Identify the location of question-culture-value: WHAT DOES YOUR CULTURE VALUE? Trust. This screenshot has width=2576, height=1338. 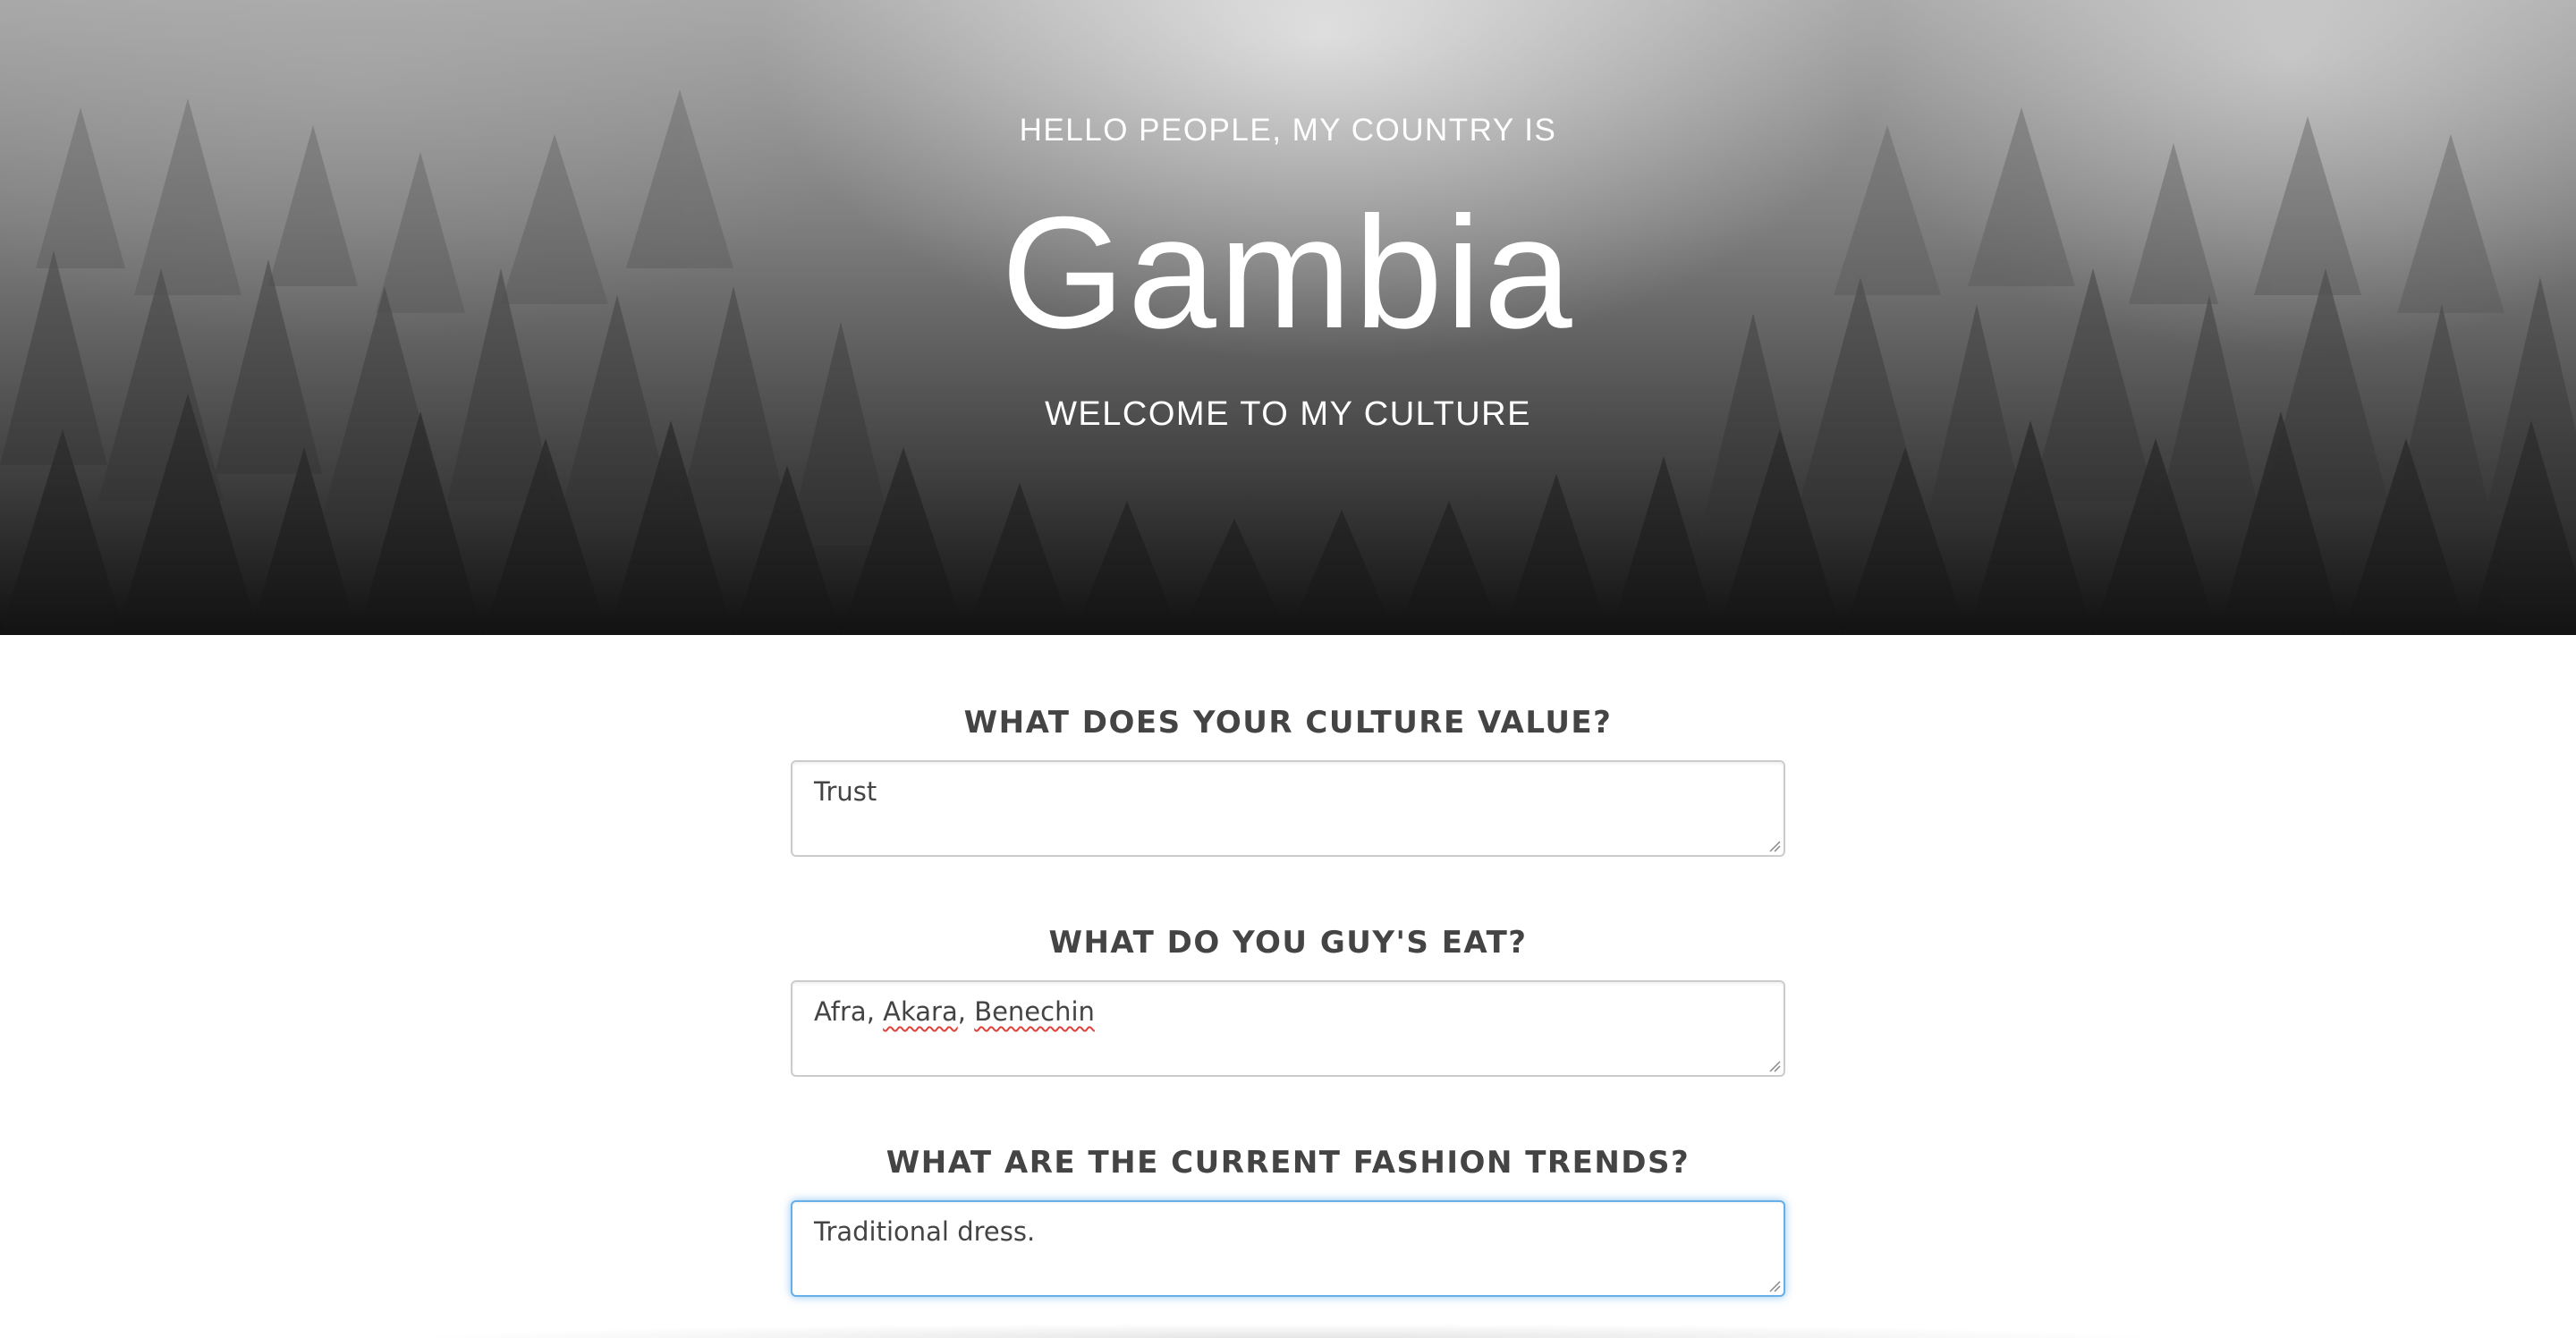
(1288, 780).